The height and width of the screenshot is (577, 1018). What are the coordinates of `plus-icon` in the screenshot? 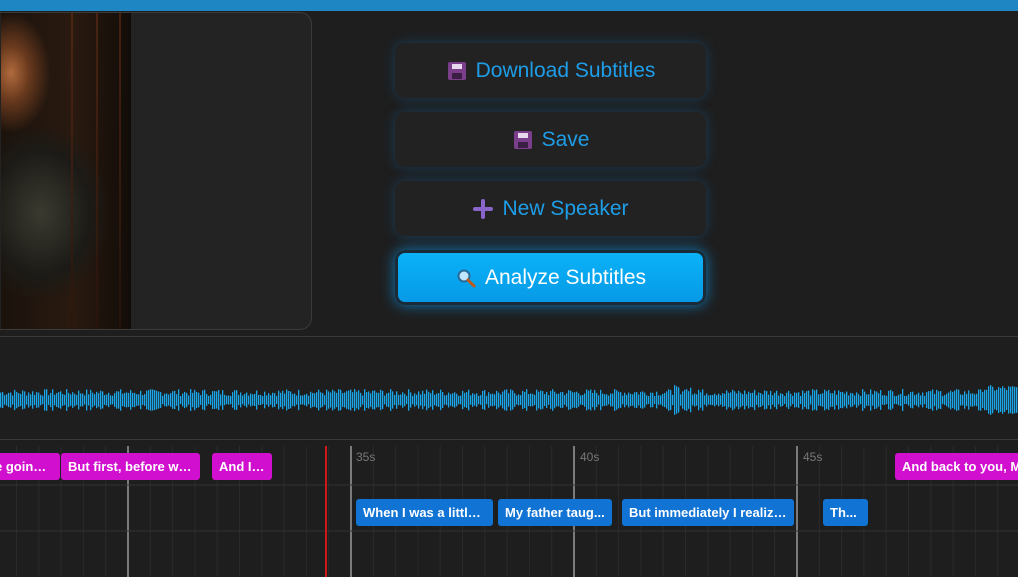 It's located at (483, 209).